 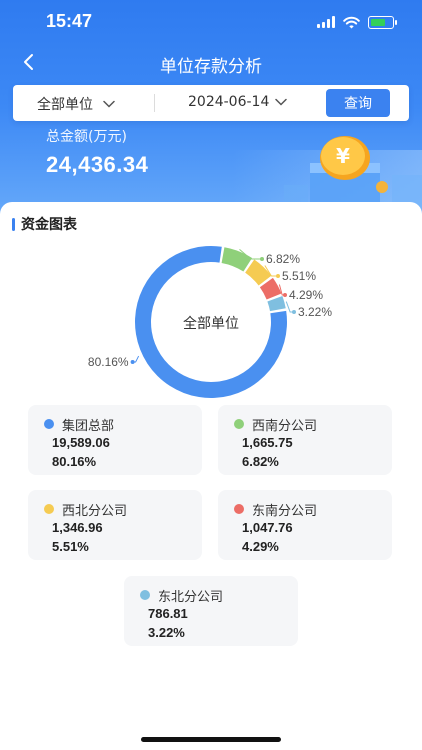 What do you see at coordinates (211, 739) in the screenshot?
I see `home-indicator` at bounding box center [211, 739].